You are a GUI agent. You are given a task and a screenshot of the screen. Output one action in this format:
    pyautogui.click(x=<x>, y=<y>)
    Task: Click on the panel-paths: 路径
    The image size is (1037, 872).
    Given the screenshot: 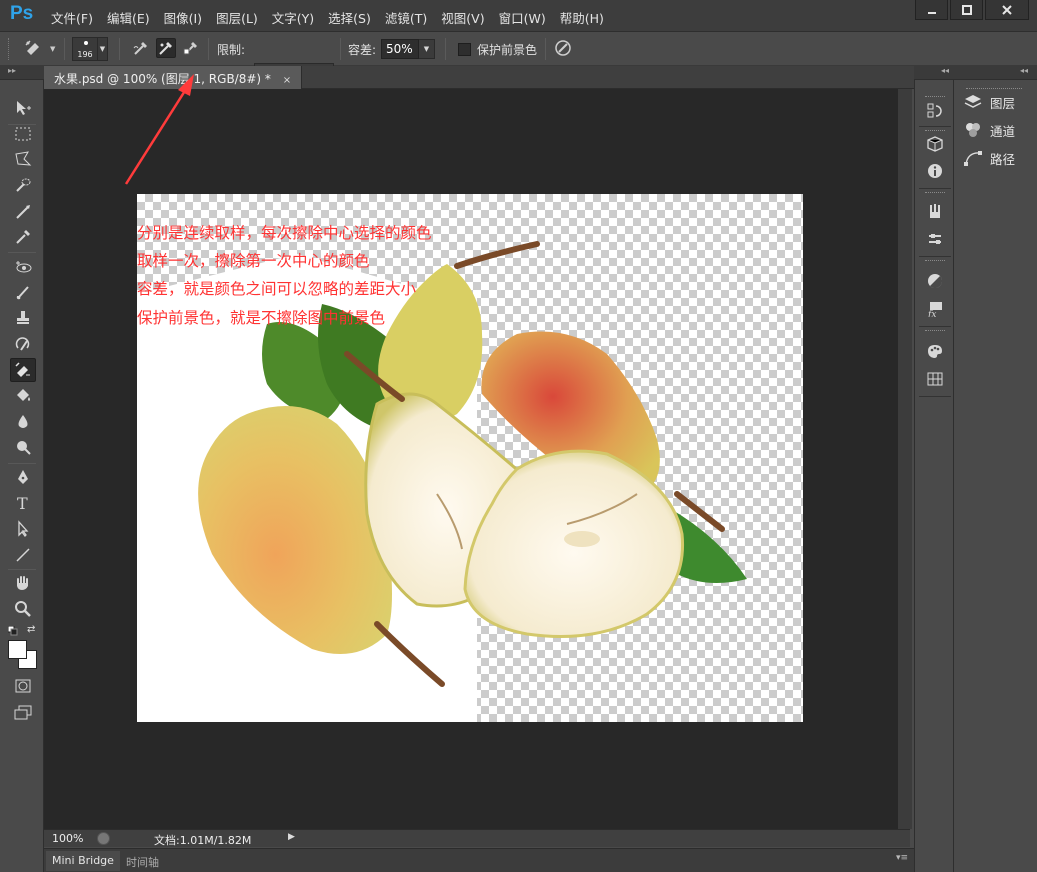 What is the action you would take?
    pyautogui.click(x=989, y=158)
    